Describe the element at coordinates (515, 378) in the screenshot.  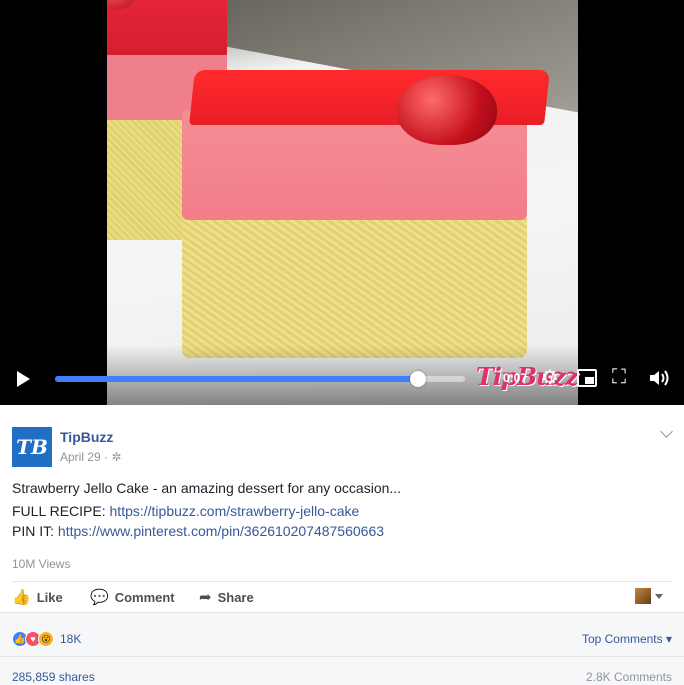
I see `current-time: 0:07` at that location.